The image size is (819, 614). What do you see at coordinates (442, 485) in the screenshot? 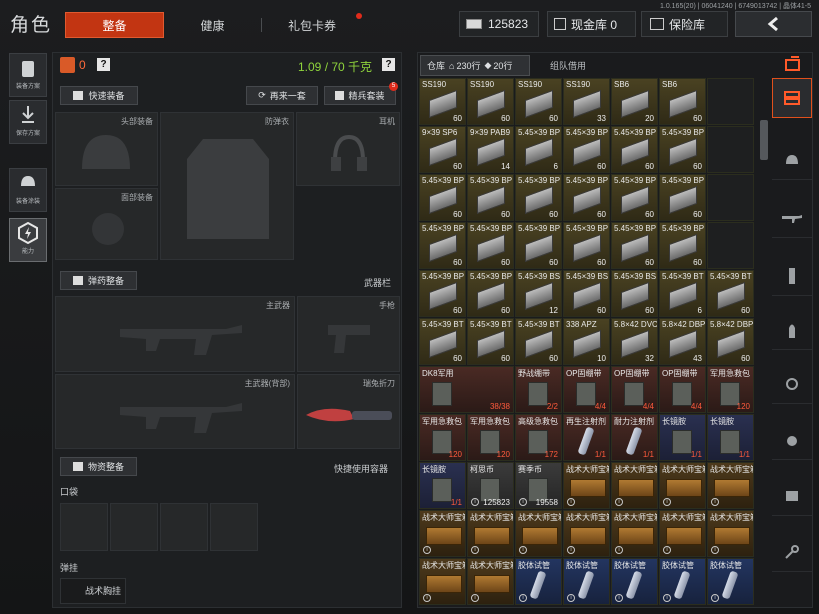
I see `inventory-item: 长镜胺 1/1` at bounding box center [442, 485].